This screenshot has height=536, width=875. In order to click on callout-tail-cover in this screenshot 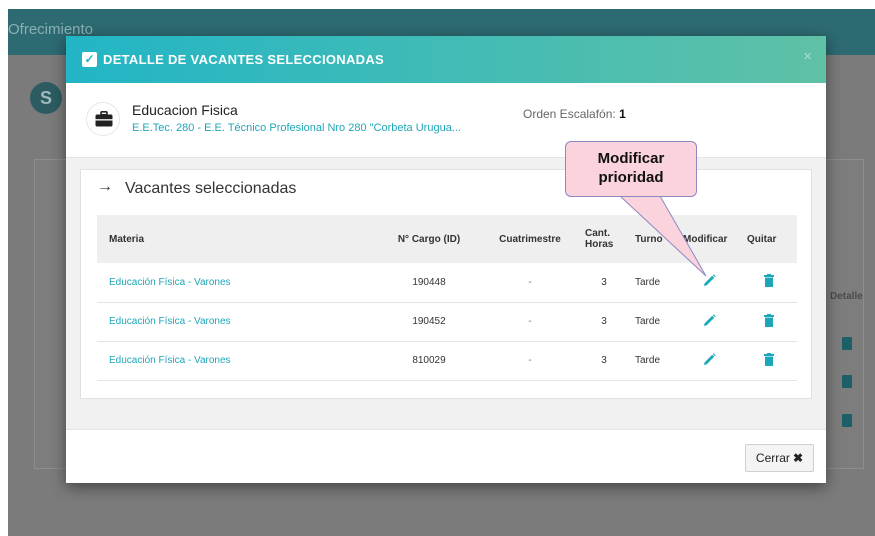, I will do `click(640, 195)`.